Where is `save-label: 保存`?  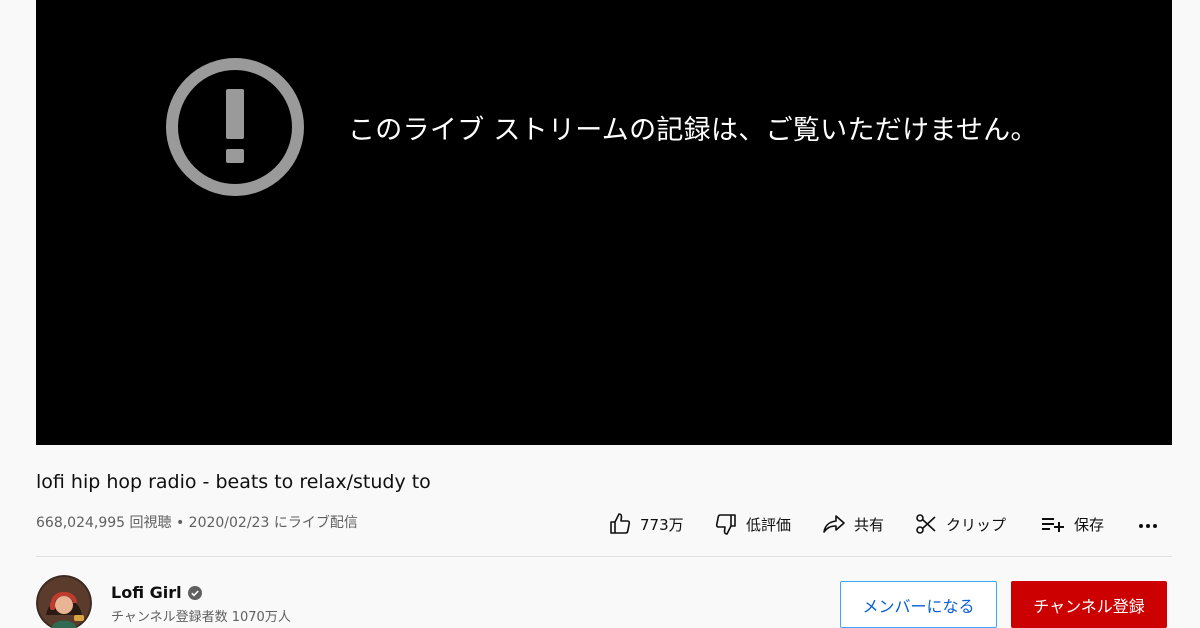 save-label: 保存 is located at coordinates (1089, 524).